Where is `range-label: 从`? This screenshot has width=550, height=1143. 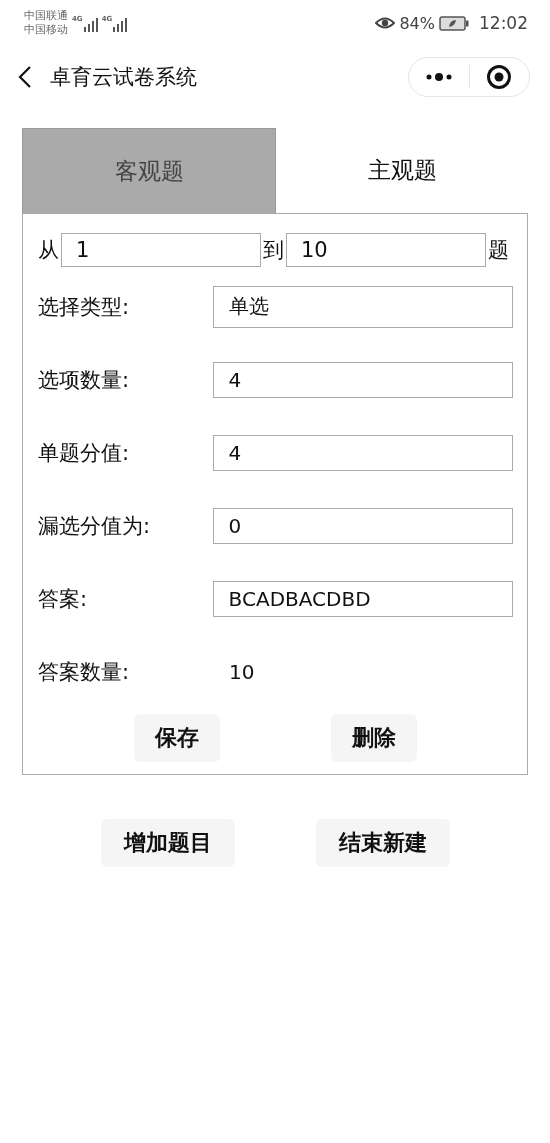 range-label: 从 is located at coordinates (48, 250).